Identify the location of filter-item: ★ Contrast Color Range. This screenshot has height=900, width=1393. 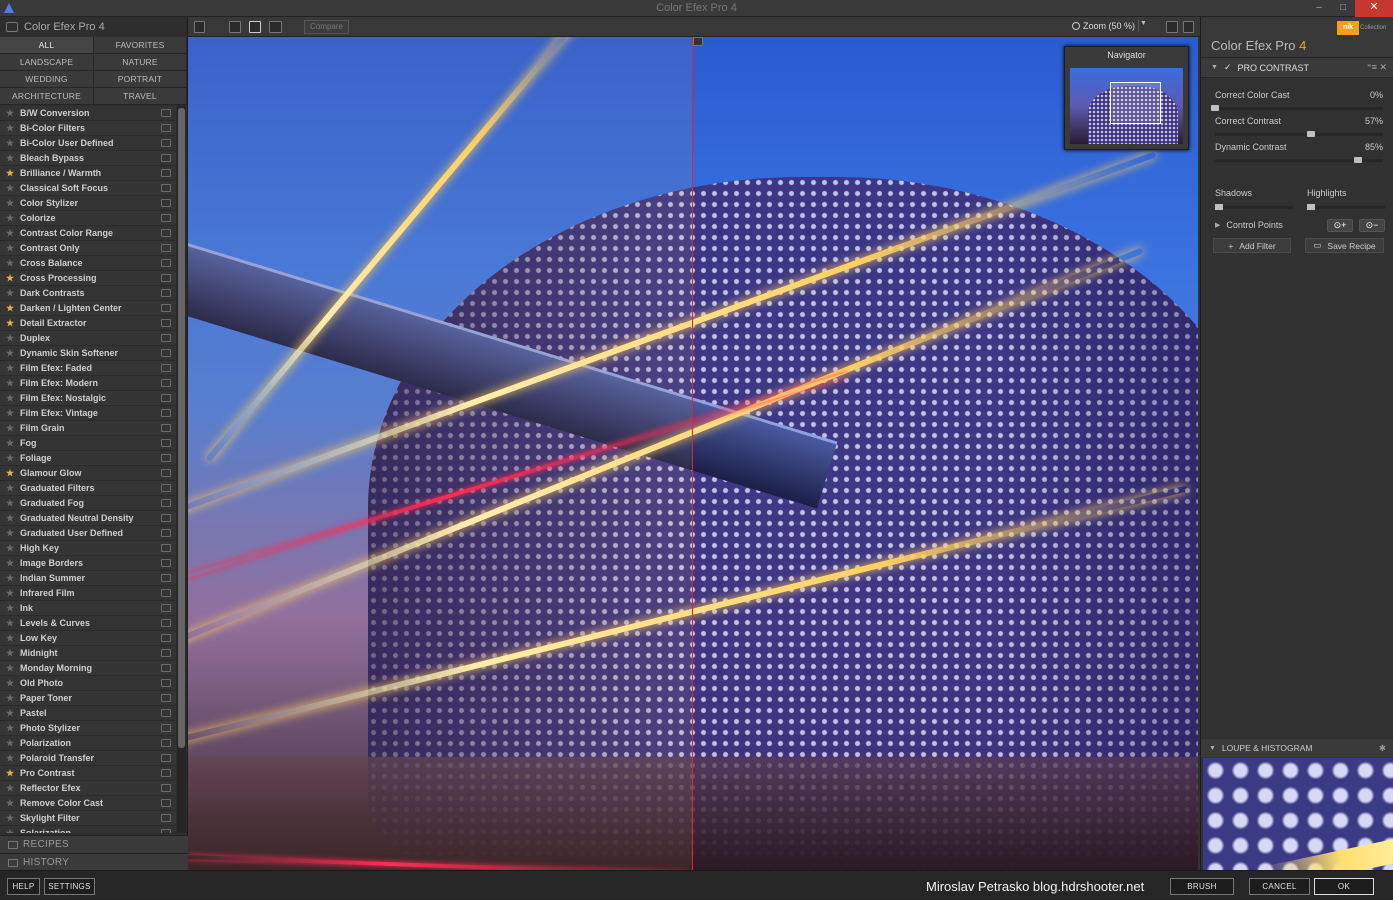
(88, 233).